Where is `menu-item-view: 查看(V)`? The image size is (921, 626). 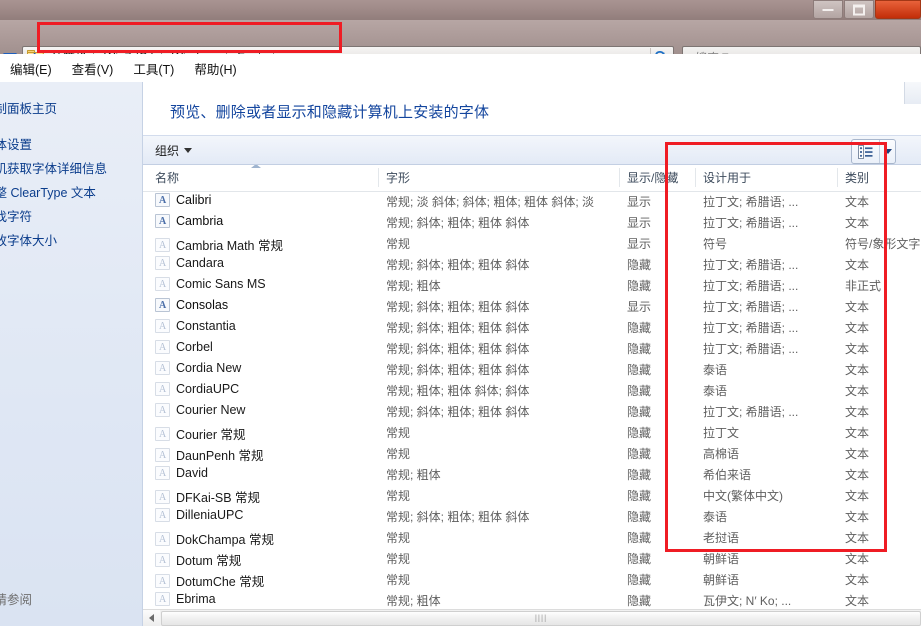
menu-item-view: 查看(V) is located at coordinates (93, 68).